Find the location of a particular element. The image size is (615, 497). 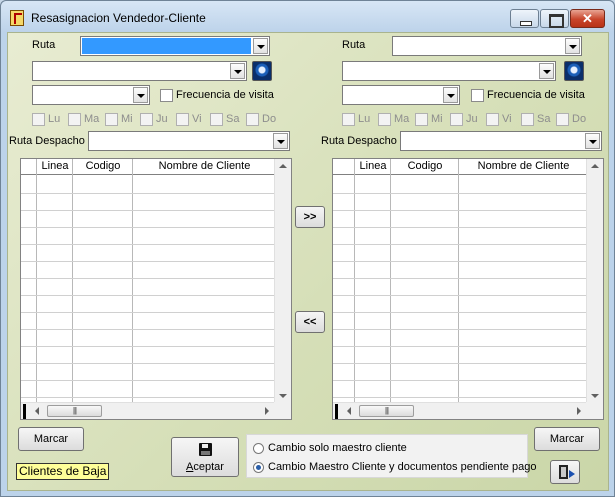

right-despacho-combo is located at coordinates (501, 141).